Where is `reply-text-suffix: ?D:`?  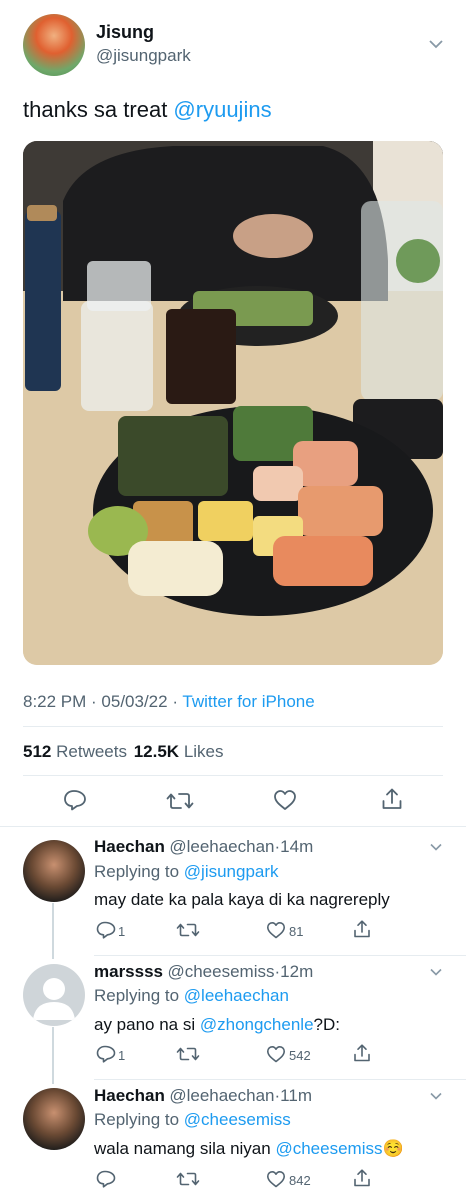 reply-text-suffix: ?D: is located at coordinates (326, 1024).